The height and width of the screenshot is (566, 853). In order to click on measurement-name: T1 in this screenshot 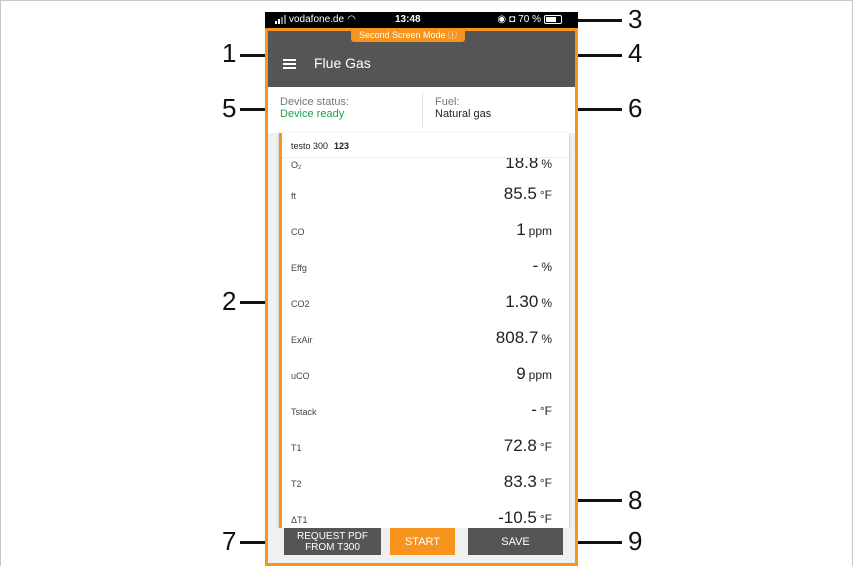, I will do `click(296, 448)`.